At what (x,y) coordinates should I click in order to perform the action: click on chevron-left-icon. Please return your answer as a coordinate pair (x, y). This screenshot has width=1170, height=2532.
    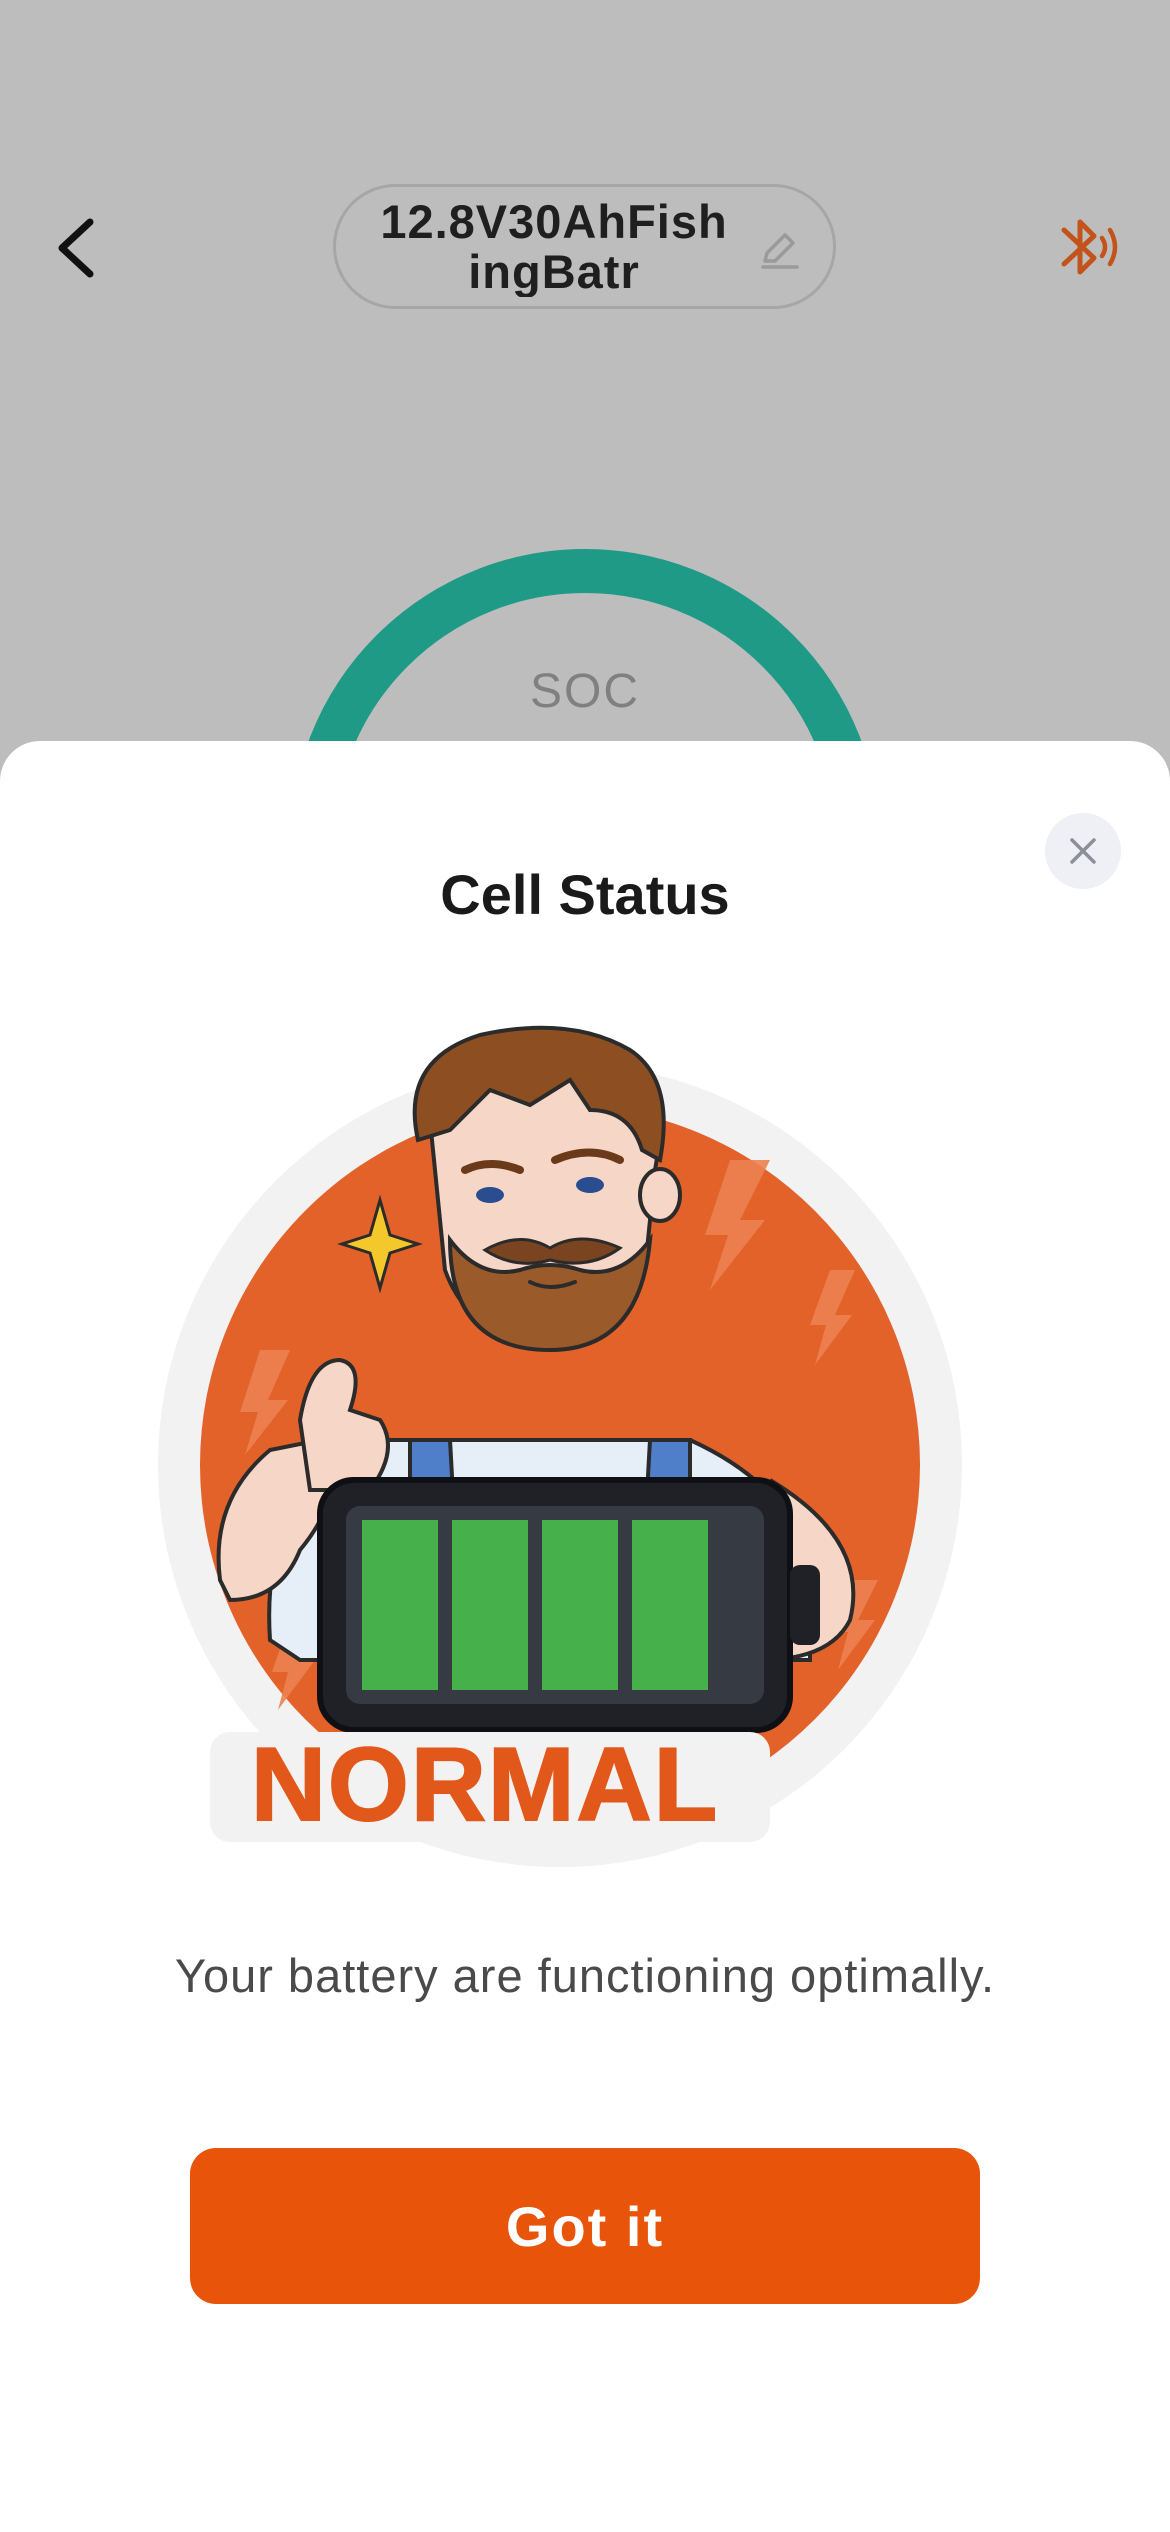
    Looking at the image, I should click on (76, 248).